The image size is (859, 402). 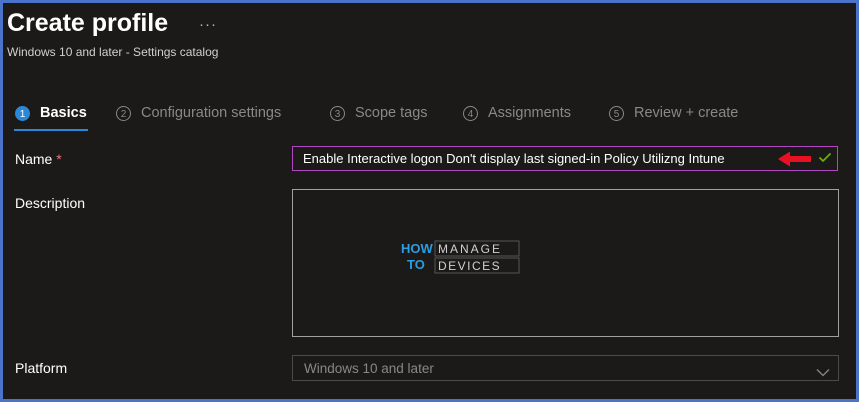 What do you see at coordinates (113, 52) in the screenshot?
I see `page-subtitle: Windows 10 and later - Settings catalog` at bounding box center [113, 52].